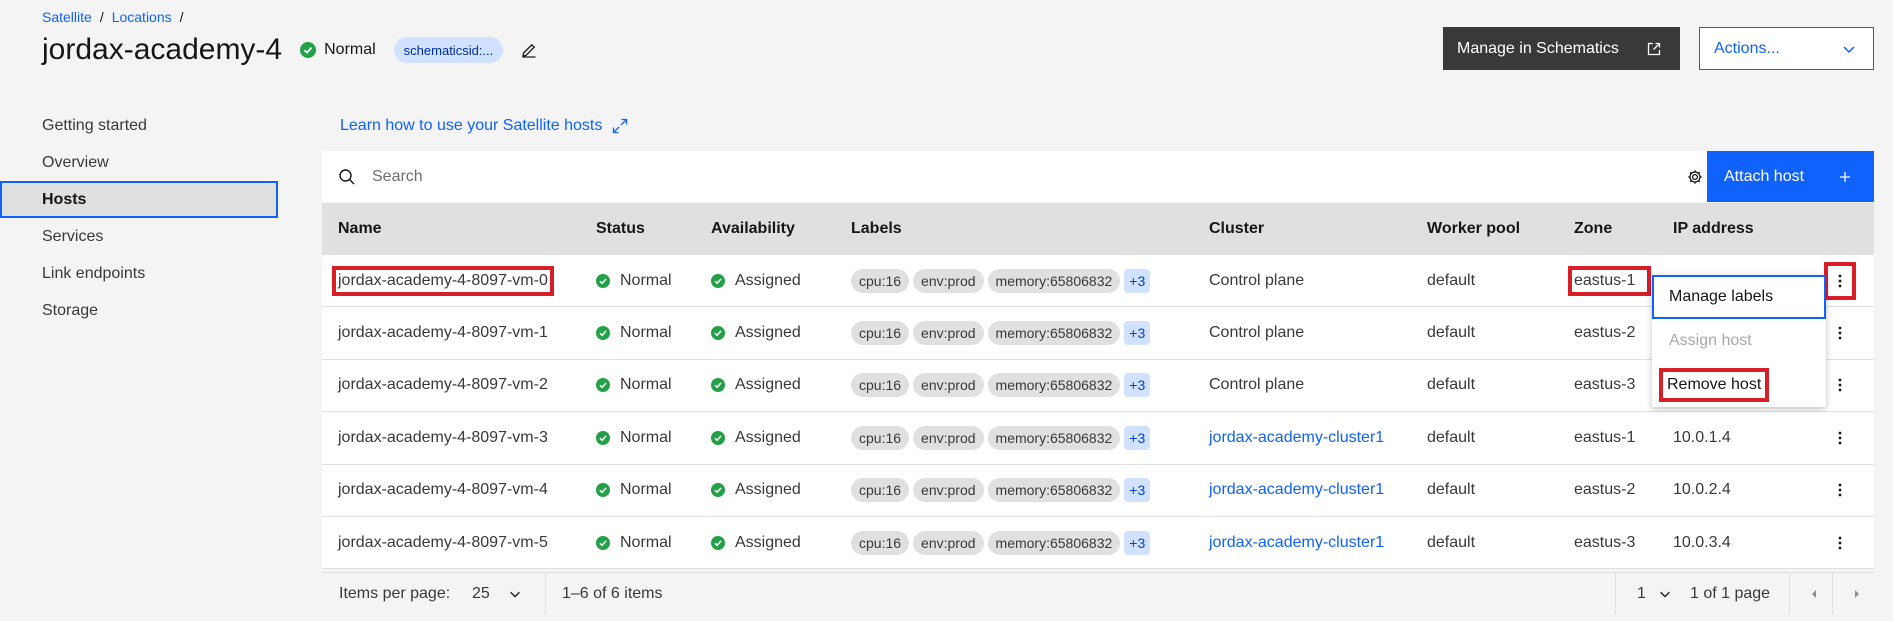  What do you see at coordinates (139, 162) in the screenshot?
I see `sidebar-item-overview: Overview` at bounding box center [139, 162].